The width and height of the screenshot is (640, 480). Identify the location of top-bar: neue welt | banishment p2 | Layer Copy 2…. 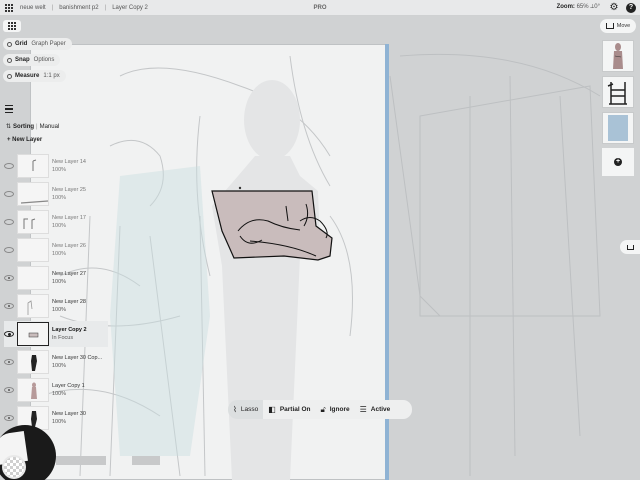
(320, 8).